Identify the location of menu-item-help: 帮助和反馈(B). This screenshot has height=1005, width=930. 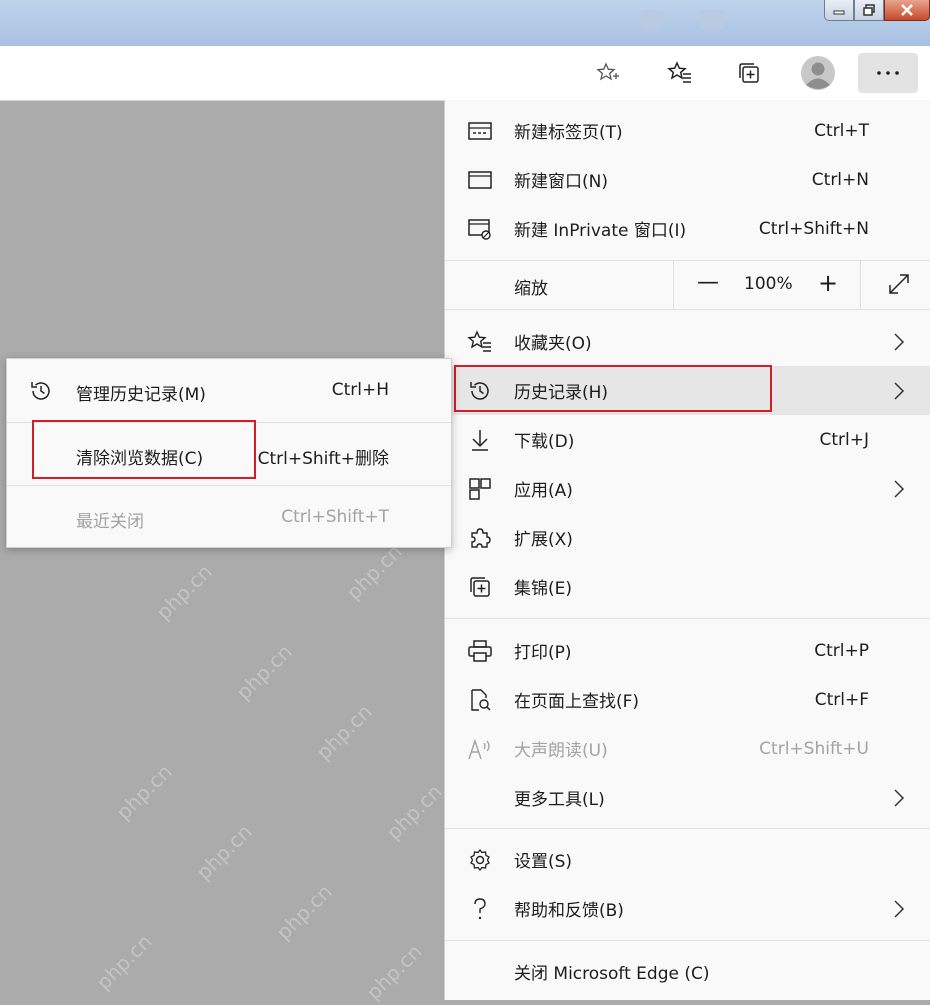
(687, 908).